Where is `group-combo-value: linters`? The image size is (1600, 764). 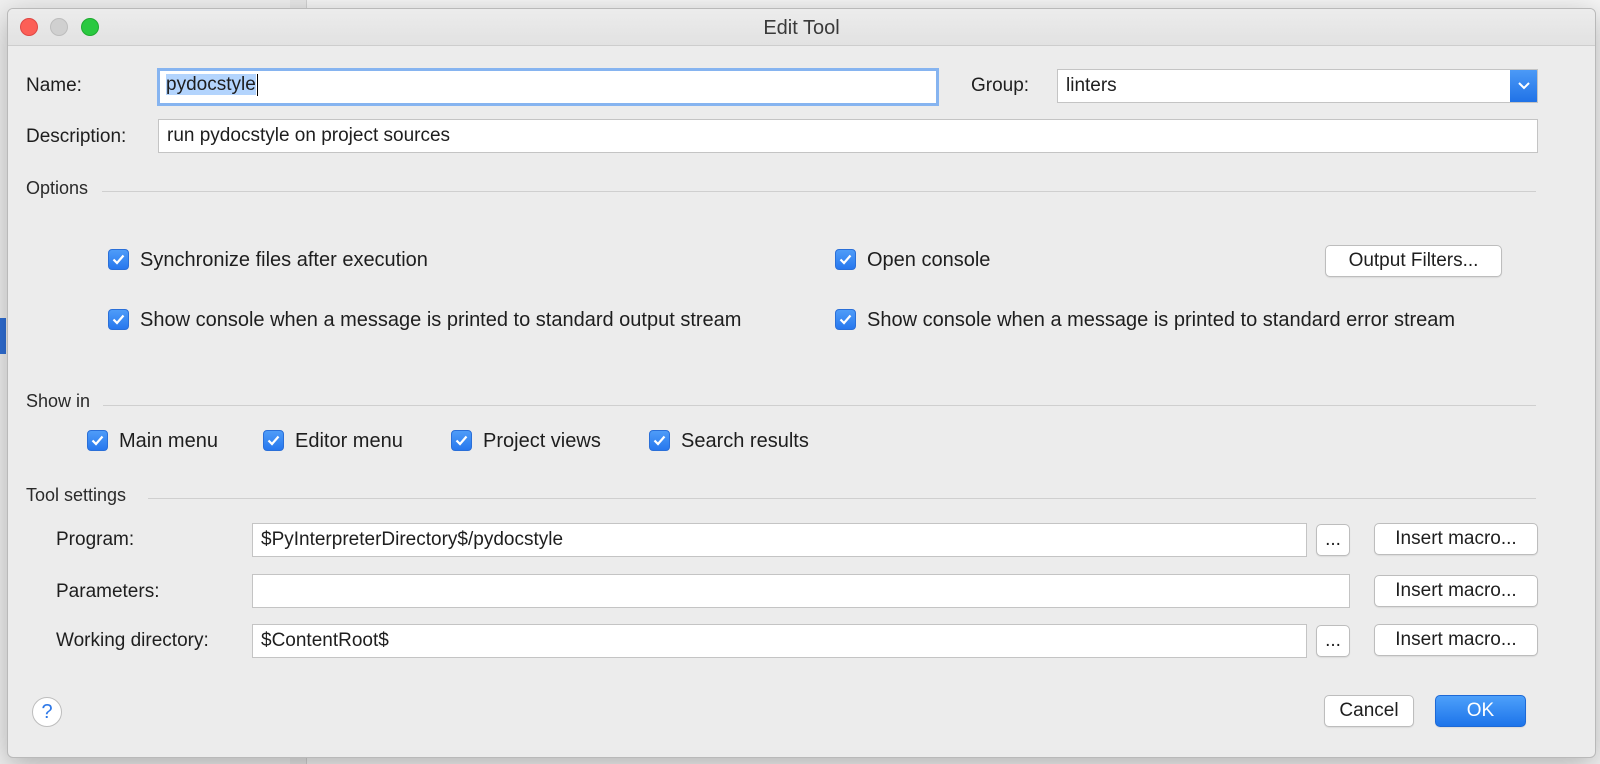 group-combo-value: linters is located at coordinates (1091, 85).